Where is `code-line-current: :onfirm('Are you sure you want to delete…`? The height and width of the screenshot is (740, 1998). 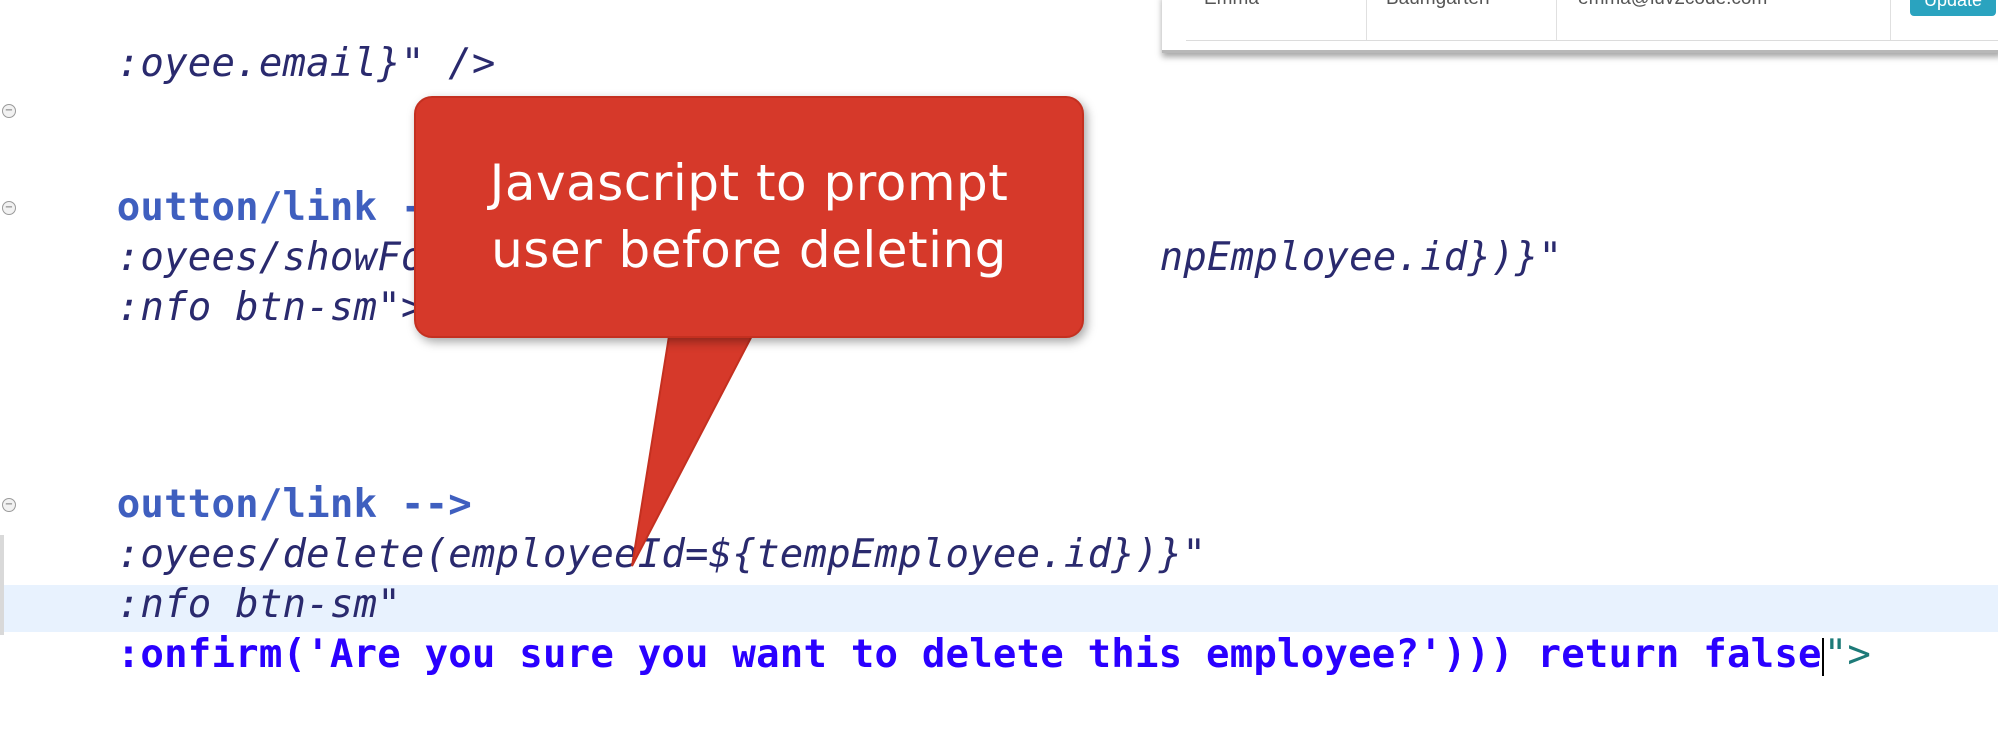
code-line-current: :onfirm('Are you sure you want to delete… is located at coordinates (946, 630).